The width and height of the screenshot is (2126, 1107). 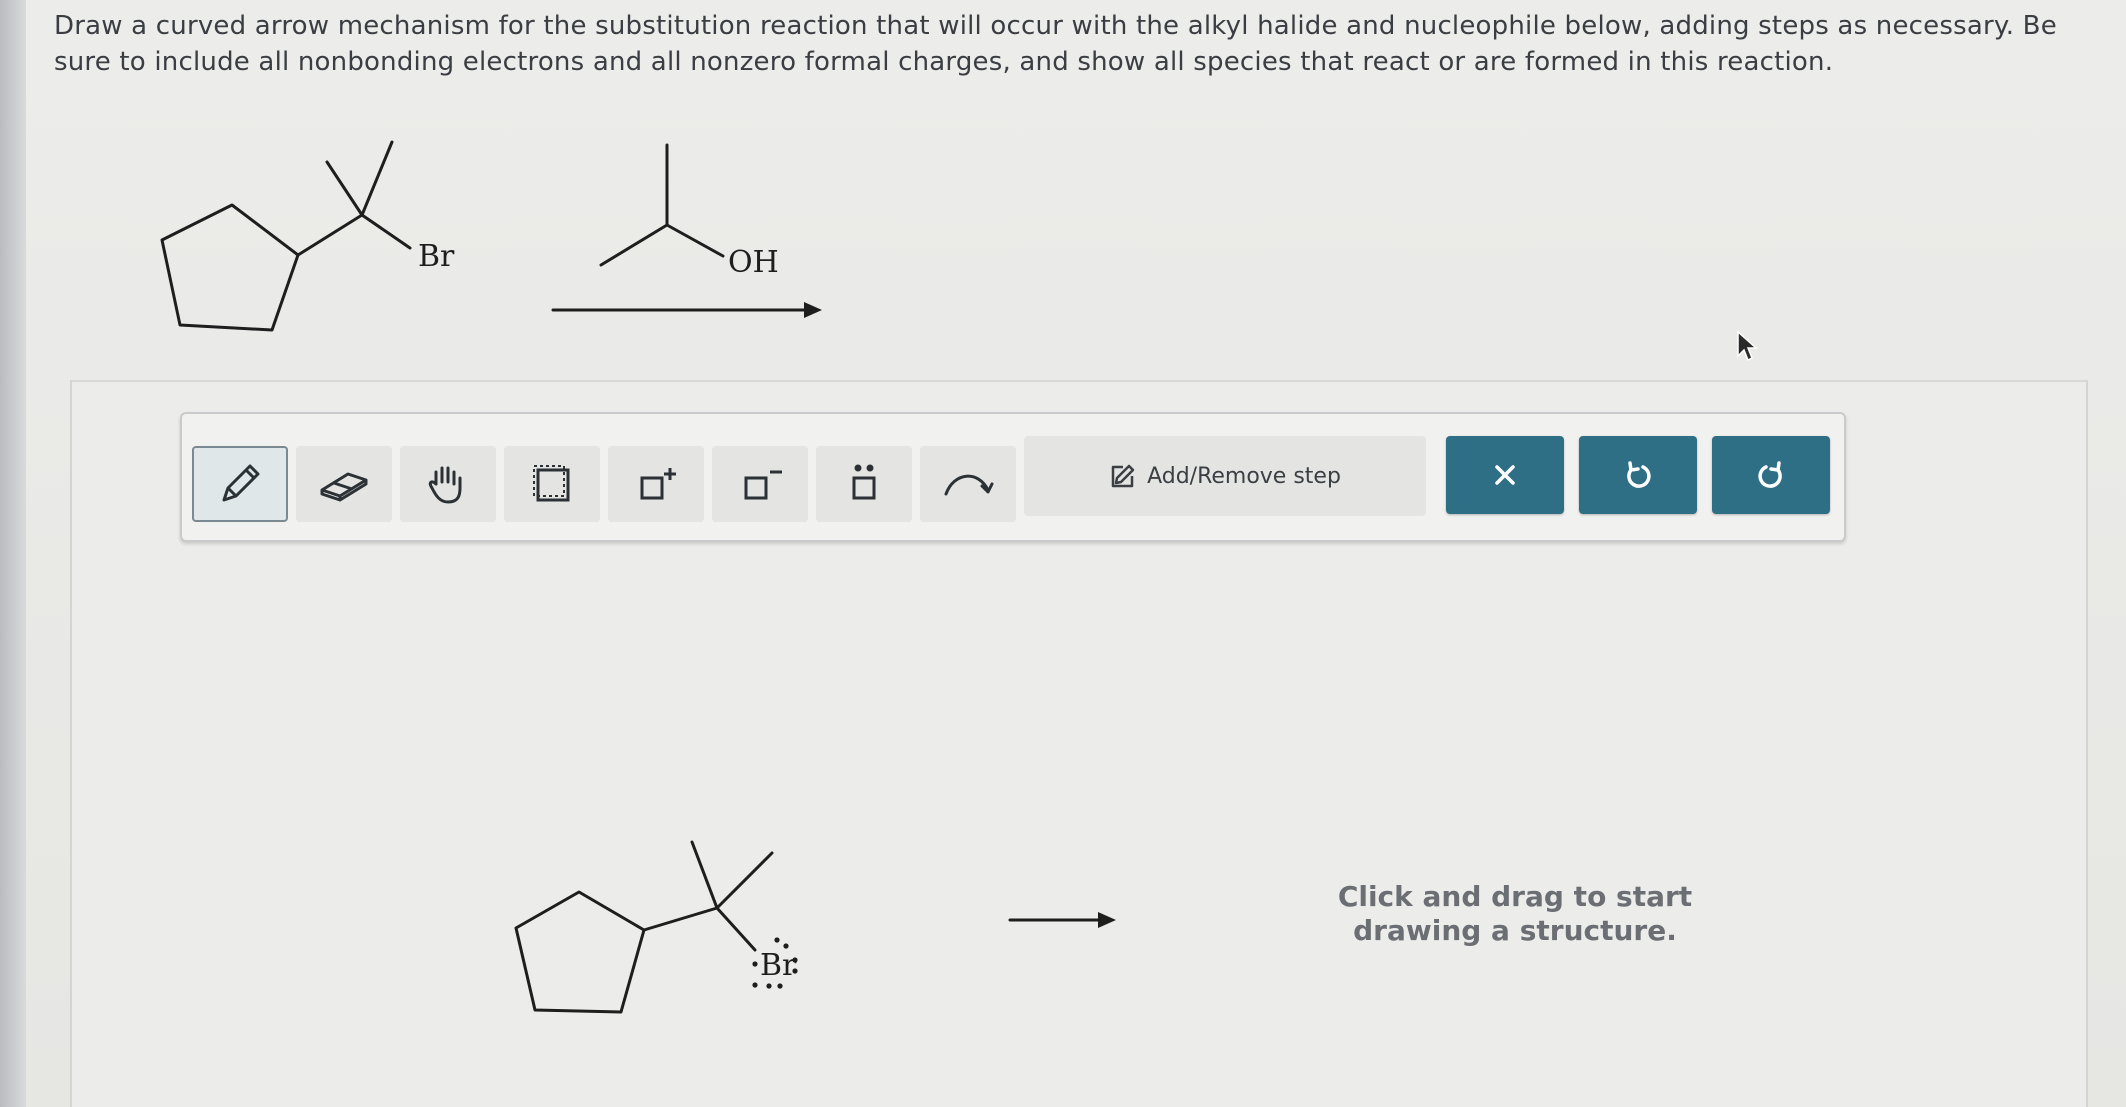 What do you see at coordinates (1123, 476) in the screenshot?
I see `edit-icon` at bounding box center [1123, 476].